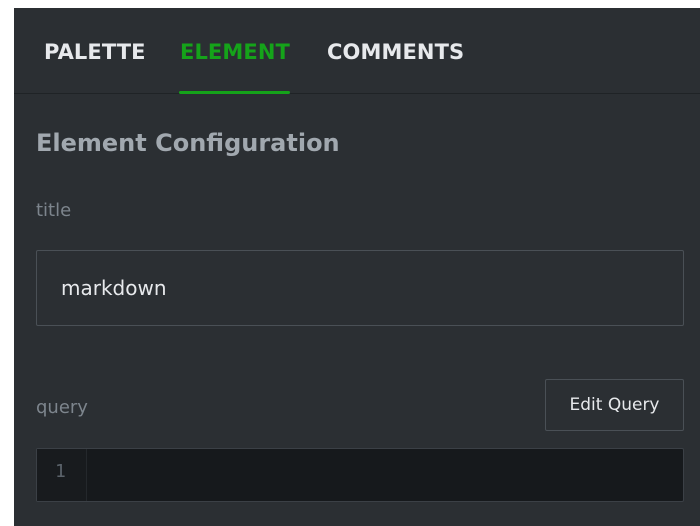 The width and height of the screenshot is (700, 526). I want to click on line-number-gutter: 1, so click(62, 475).